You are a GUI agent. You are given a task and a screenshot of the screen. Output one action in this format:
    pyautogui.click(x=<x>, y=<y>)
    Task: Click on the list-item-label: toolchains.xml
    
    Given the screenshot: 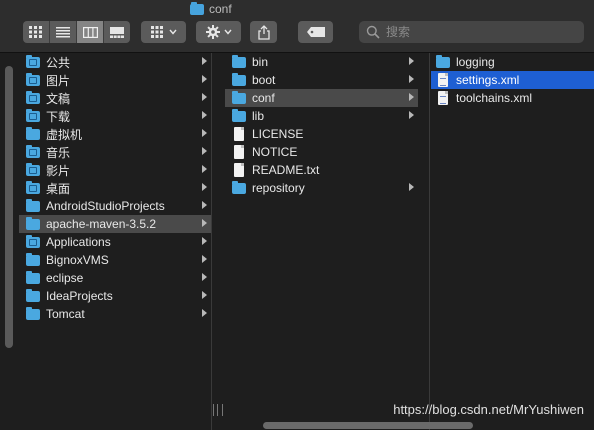 What is the action you would take?
    pyautogui.click(x=494, y=98)
    